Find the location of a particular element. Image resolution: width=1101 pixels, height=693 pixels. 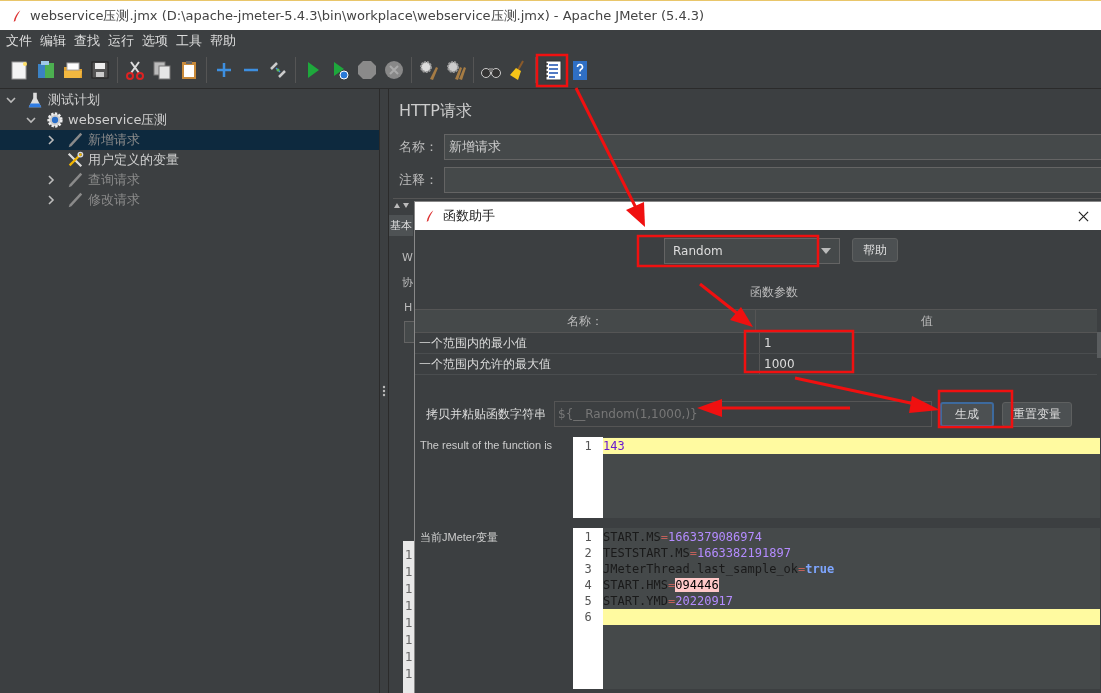

function-dropdown: Random is located at coordinates (752, 251).